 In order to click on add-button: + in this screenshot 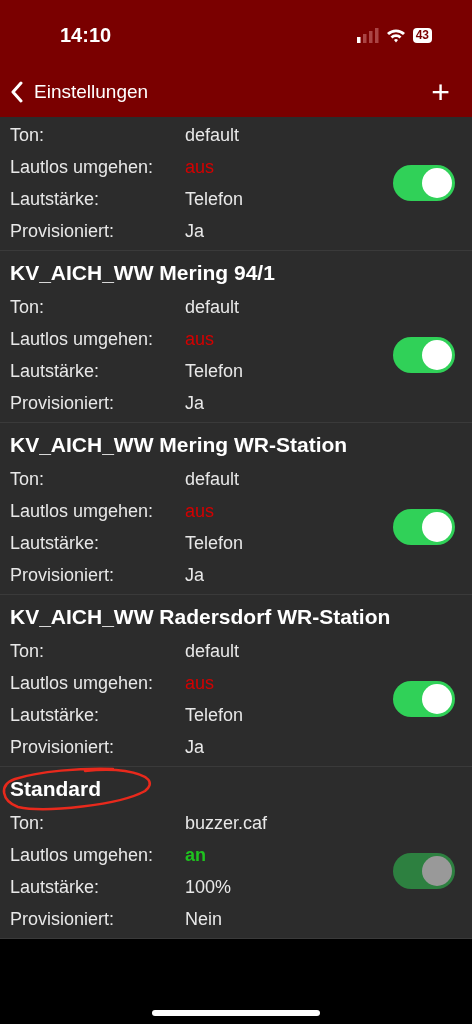, I will do `click(440, 91)`.